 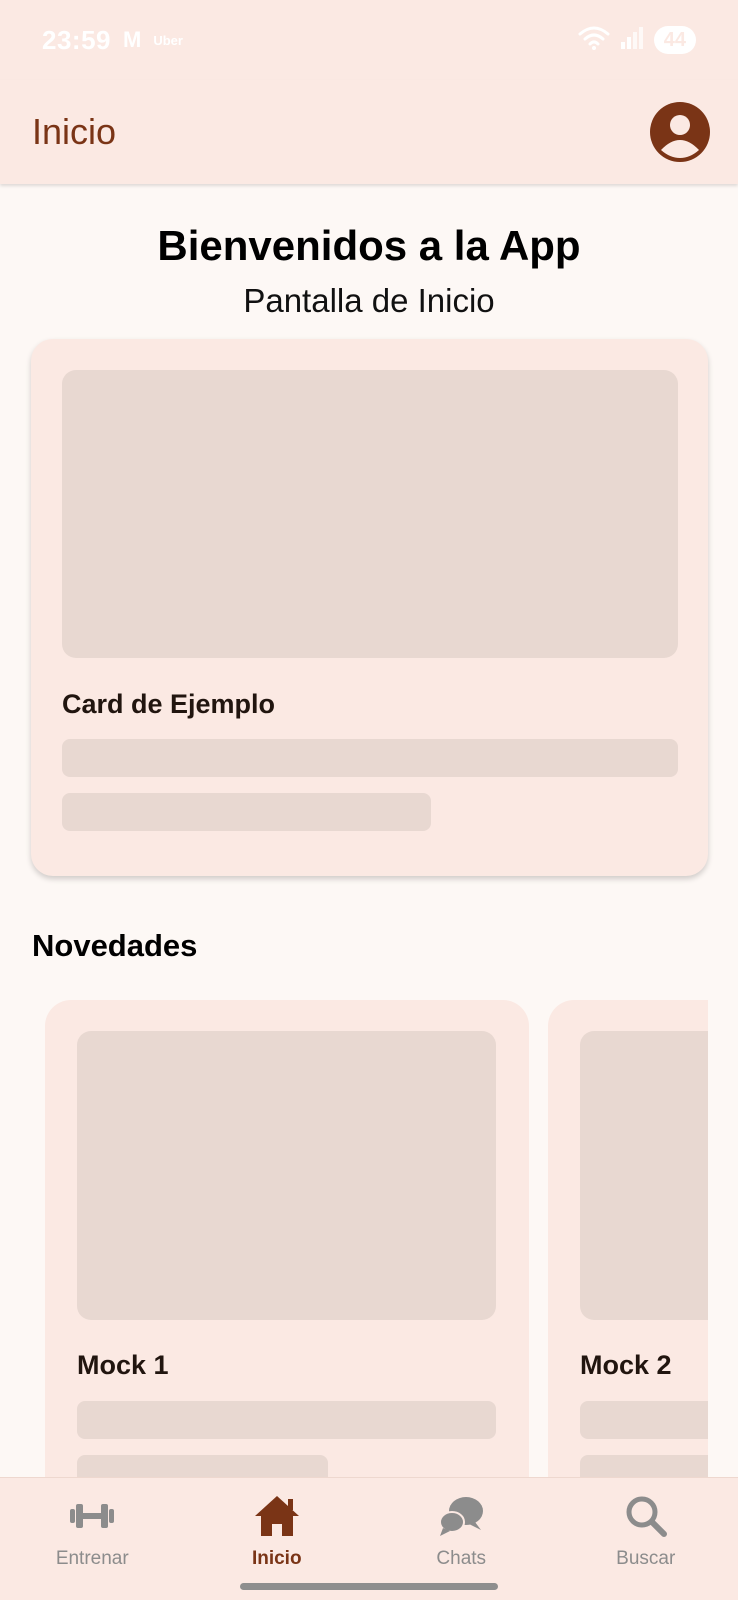 What do you see at coordinates (594, 40) in the screenshot?
I see `wifi-icon` at bounding box center [594, 40].